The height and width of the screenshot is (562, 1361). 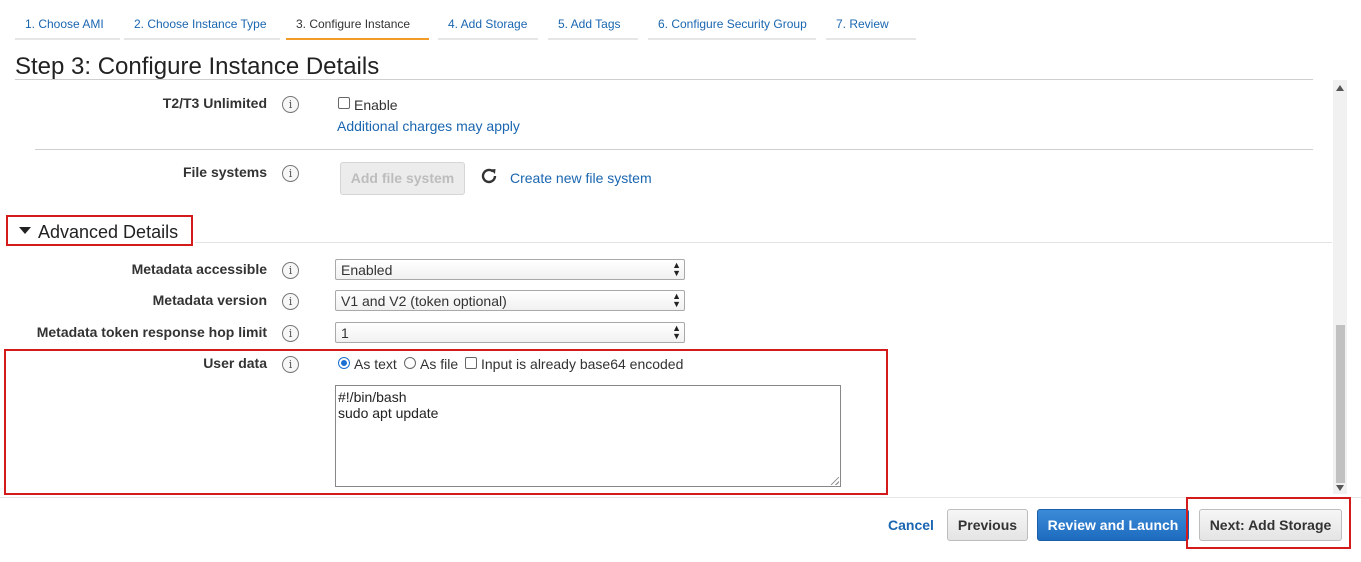 What do you see at coordinates (1270, 525) in the screenshot?
I see `next-add-storage-button: Next: Add Storage` at bounding box center [1270, 525].